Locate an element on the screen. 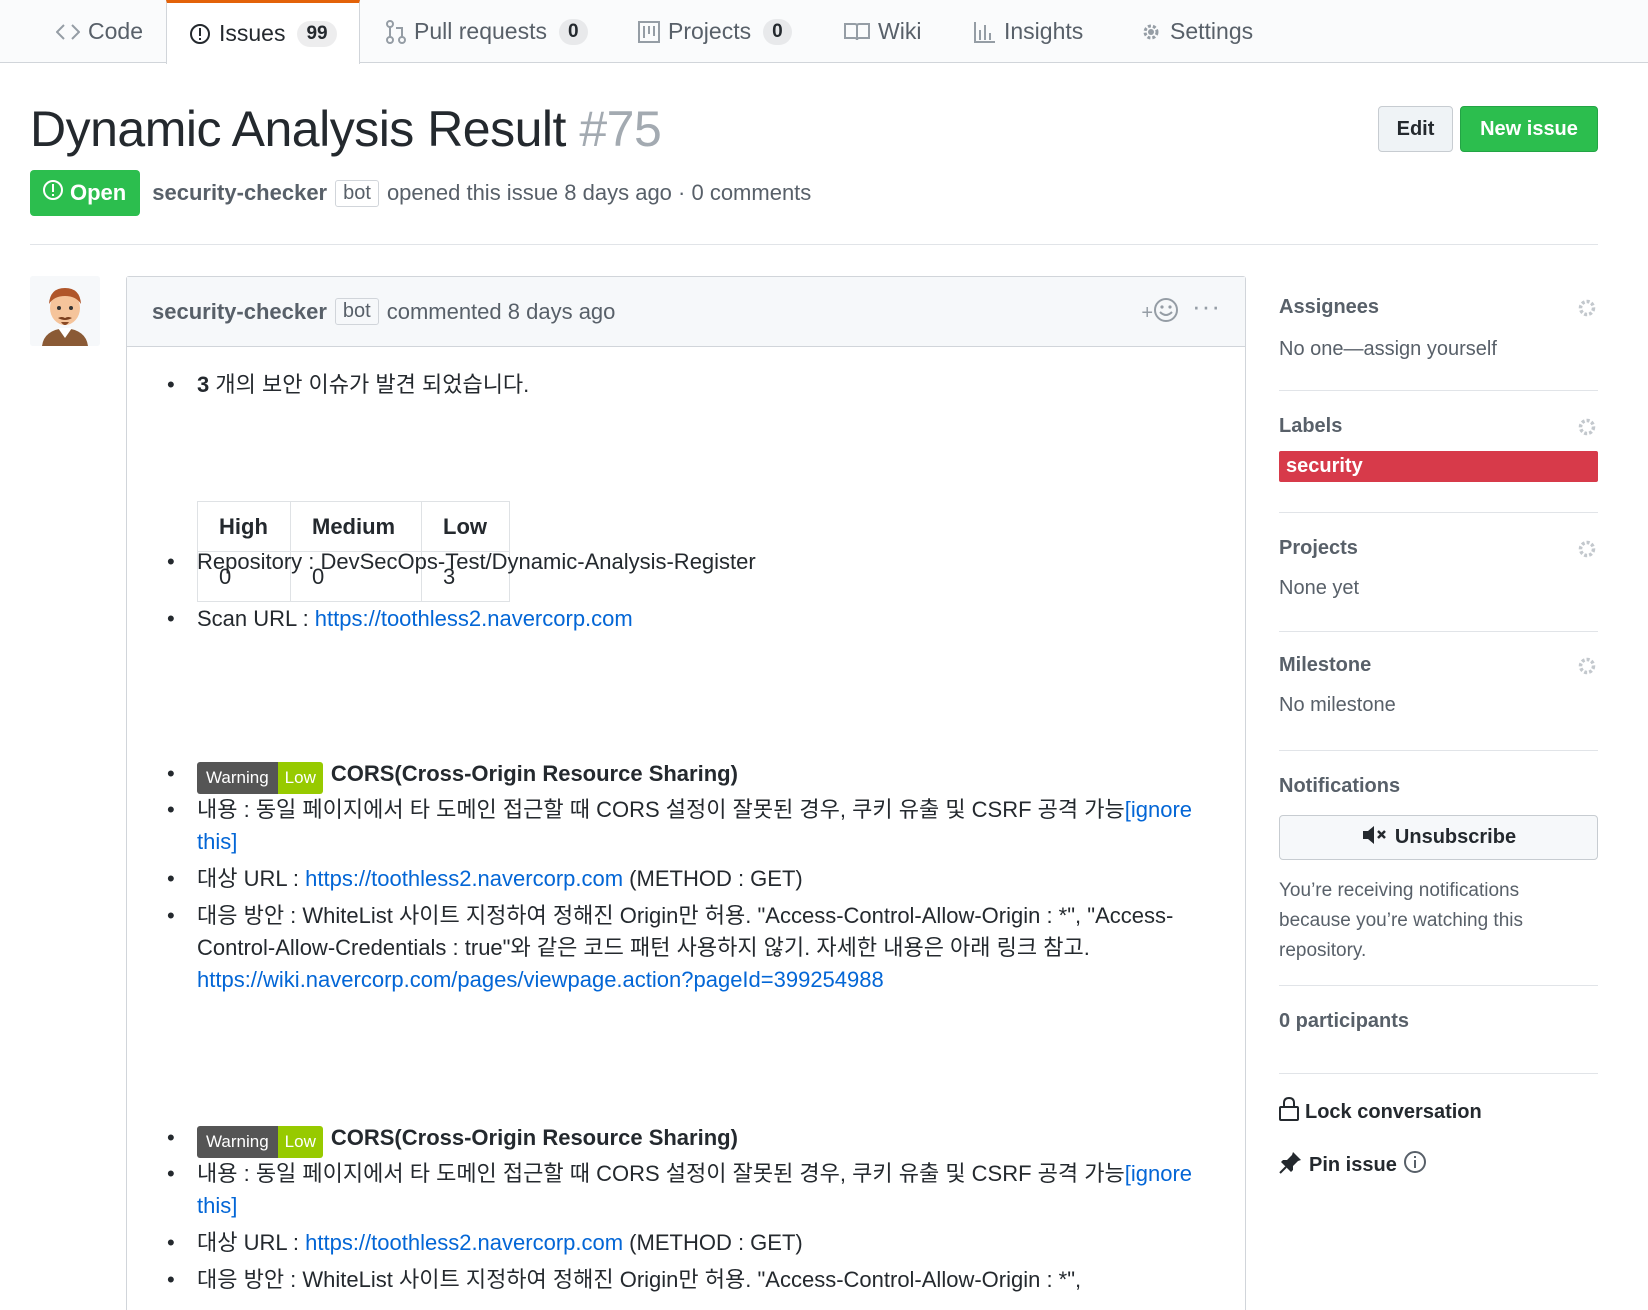 This screenshot has width=1648, height=1310. participants-section: 0 participants is located at coordinates (1438, 1030).